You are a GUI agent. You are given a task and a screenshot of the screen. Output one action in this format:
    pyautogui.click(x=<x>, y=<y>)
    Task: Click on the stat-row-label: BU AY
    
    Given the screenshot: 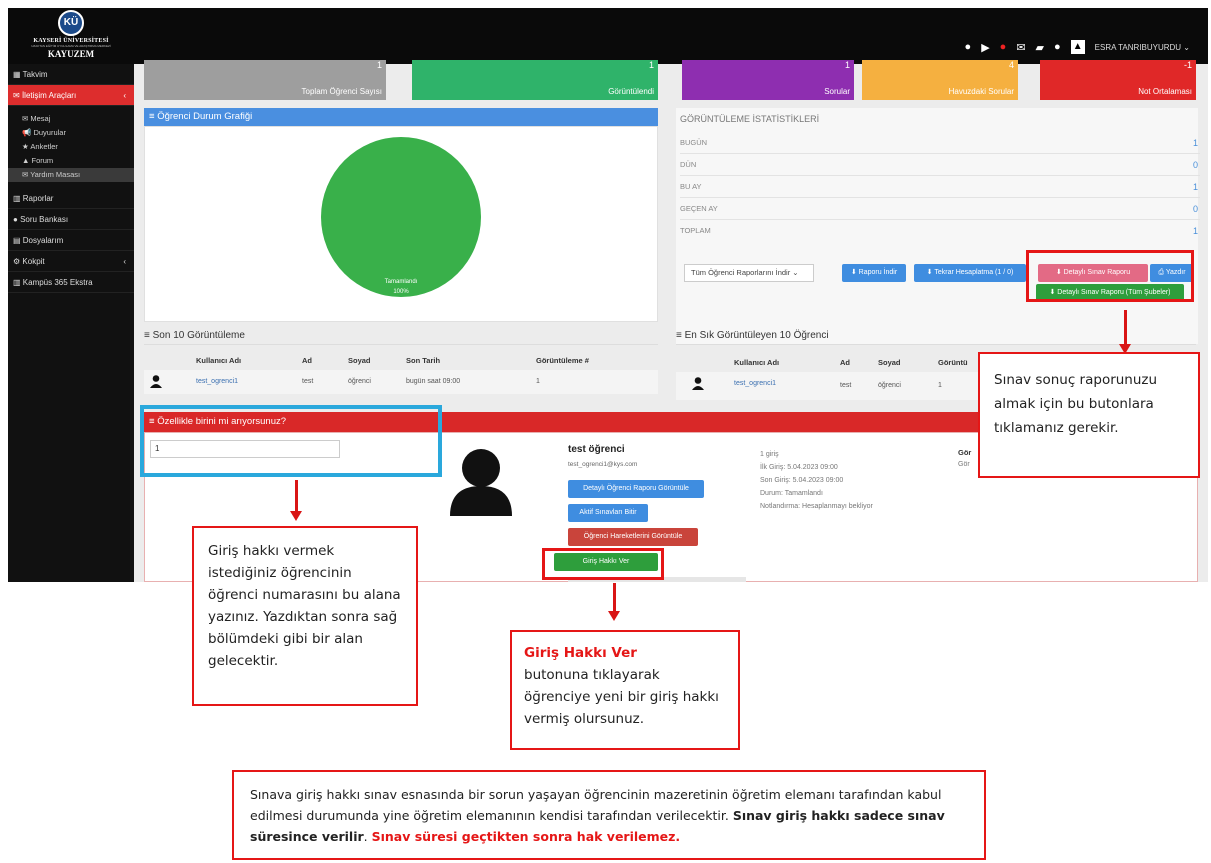 What is the action you would take?
    pyautogui.click(x=691, y=186)
    